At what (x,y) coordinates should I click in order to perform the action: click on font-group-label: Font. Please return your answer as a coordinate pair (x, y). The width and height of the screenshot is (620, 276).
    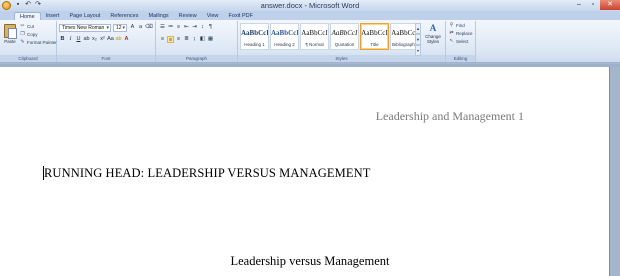
    Looking at the image, I should click on (106, 58).